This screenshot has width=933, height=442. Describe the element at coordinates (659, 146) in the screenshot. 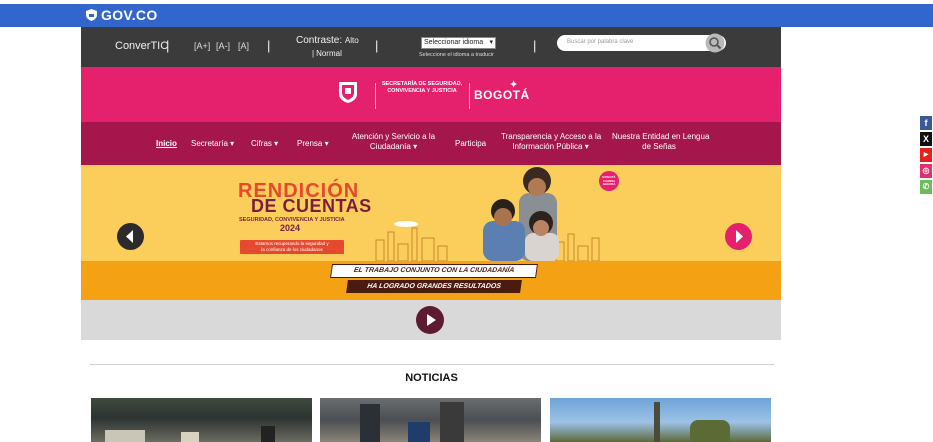

I see `nav-item-label: de Señas` at that location.